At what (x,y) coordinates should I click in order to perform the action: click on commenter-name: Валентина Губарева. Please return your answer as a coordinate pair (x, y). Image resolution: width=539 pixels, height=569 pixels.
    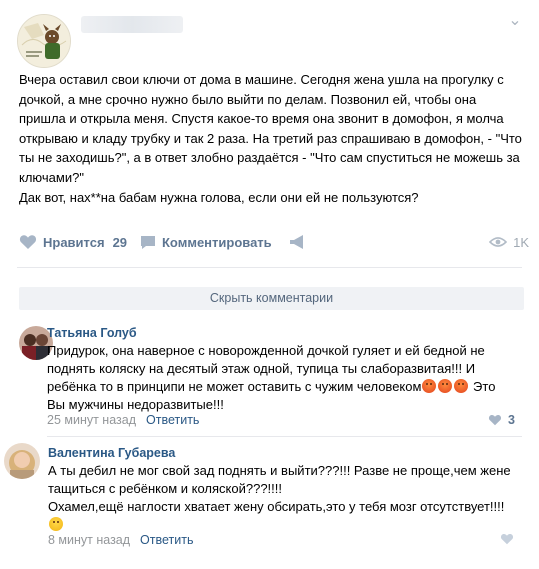
    Looking at the image, I should click on (111, 453).